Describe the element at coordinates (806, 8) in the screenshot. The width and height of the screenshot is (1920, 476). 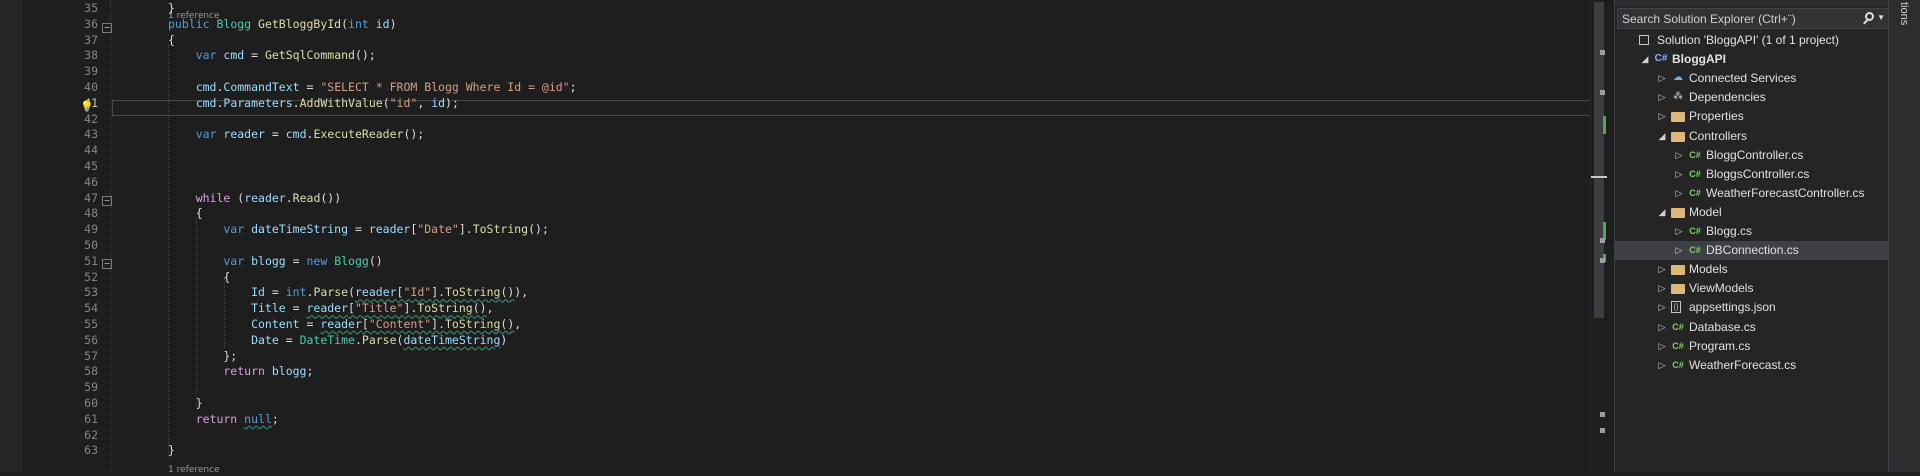
I see `code-line: 35}` at that location.